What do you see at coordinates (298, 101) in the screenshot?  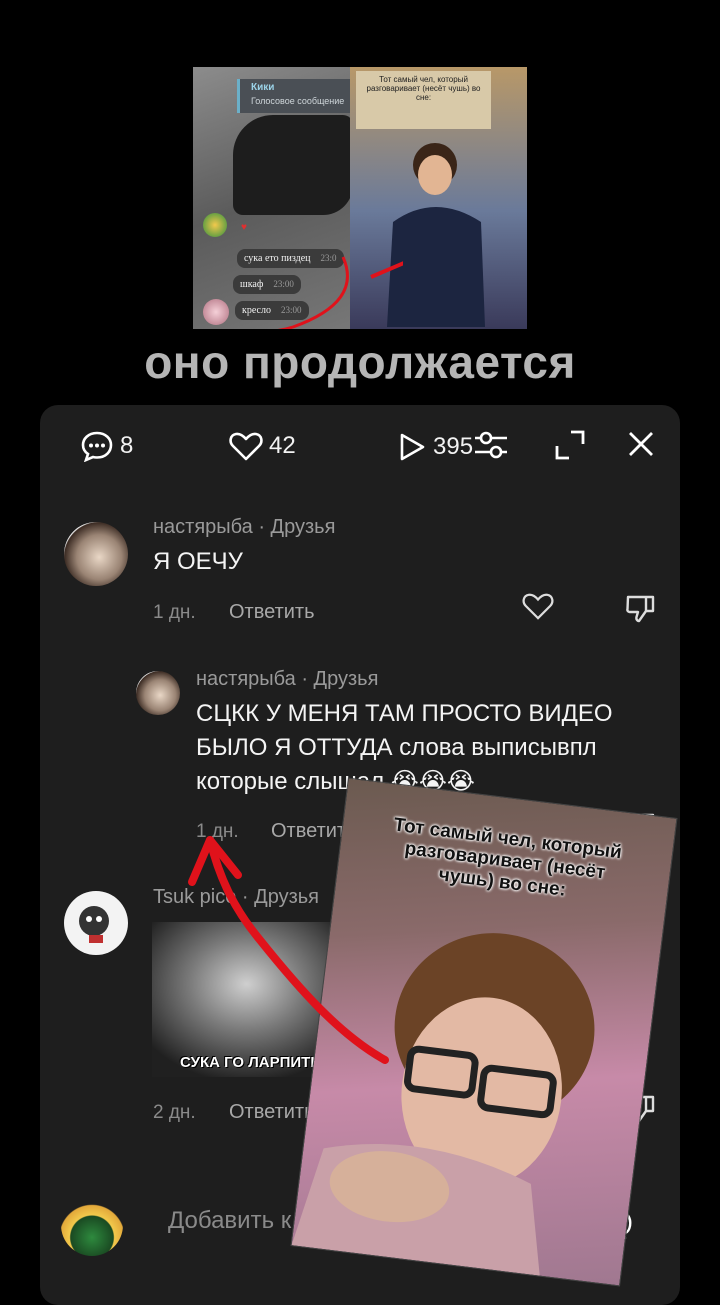 I see `chat-subtitle: Голосовое сообщение` at bounding box center [298, 101].